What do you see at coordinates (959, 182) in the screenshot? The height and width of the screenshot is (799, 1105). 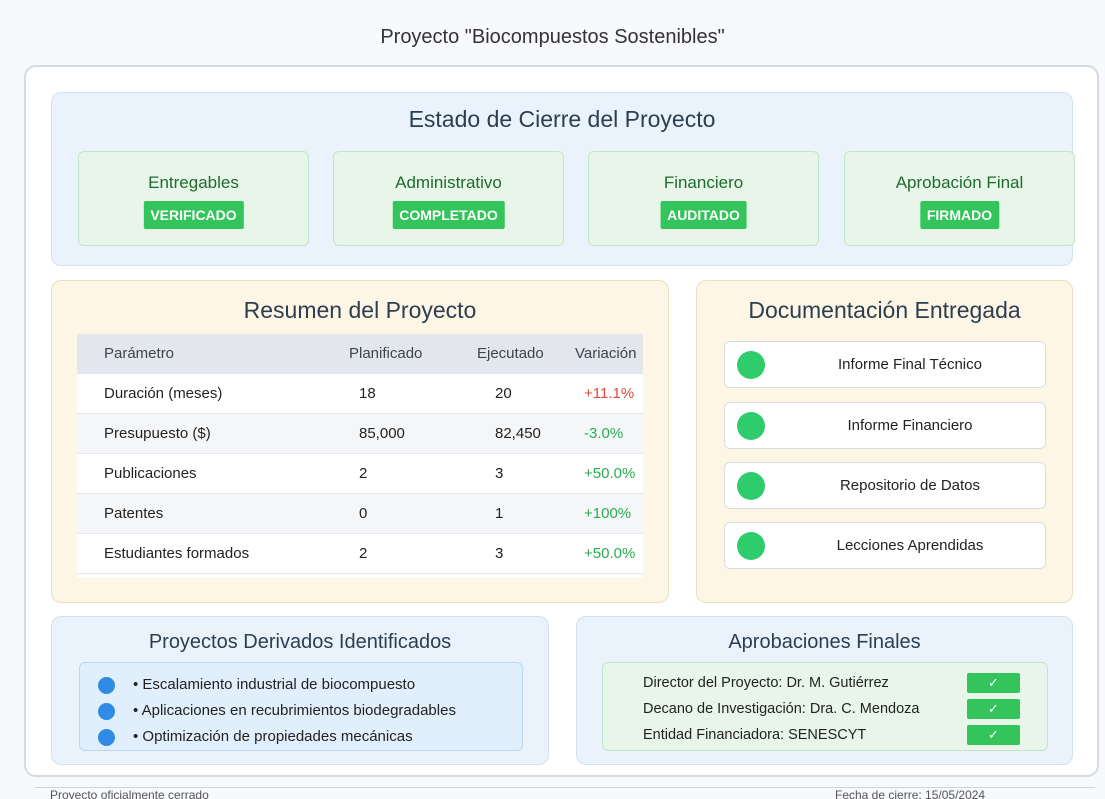 I see `status-name: Aprobación Final` at bounding box center [959, 182].